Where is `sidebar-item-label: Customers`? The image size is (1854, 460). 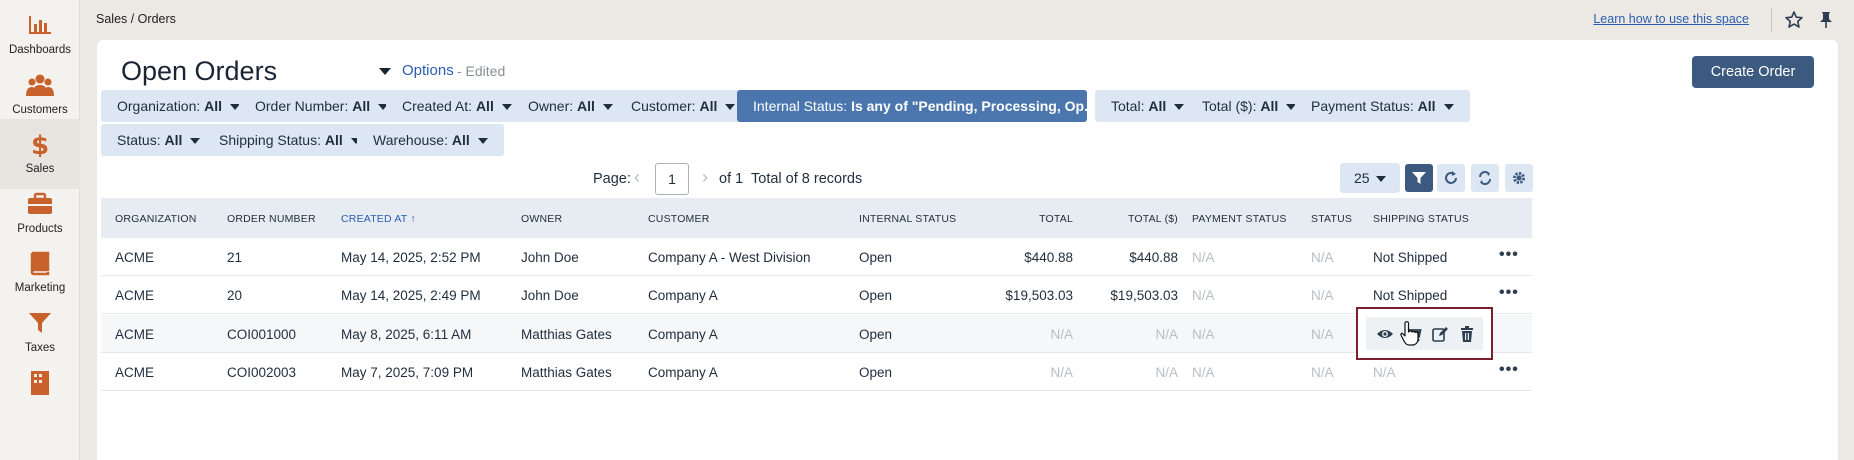 sidebar-item-label: Customers is located at coordinates (40, 110).